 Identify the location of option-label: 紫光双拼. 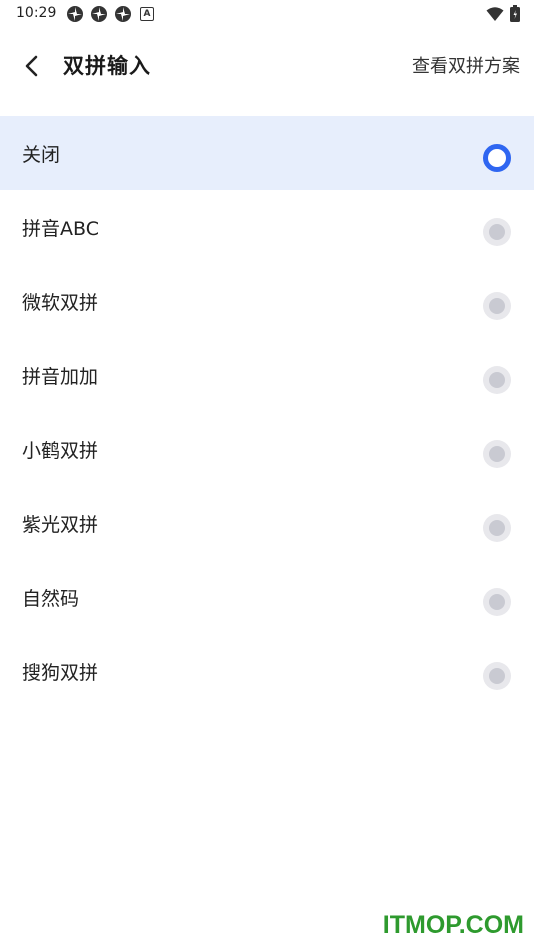
(60, 525).